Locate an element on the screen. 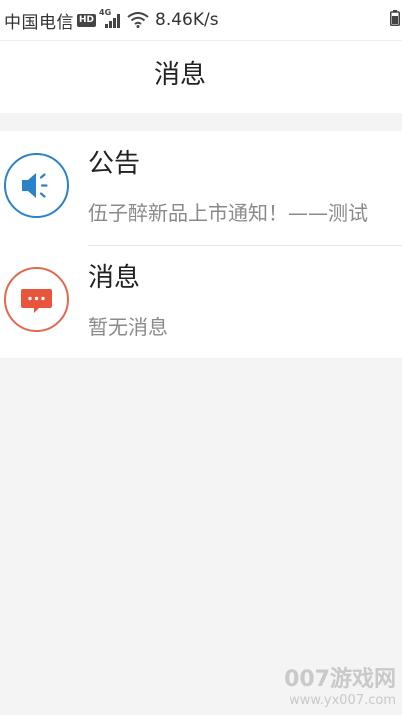 This screenshot has height=715, width=402. carrier-name: 中国电信 is located at coordinates (39, 22).